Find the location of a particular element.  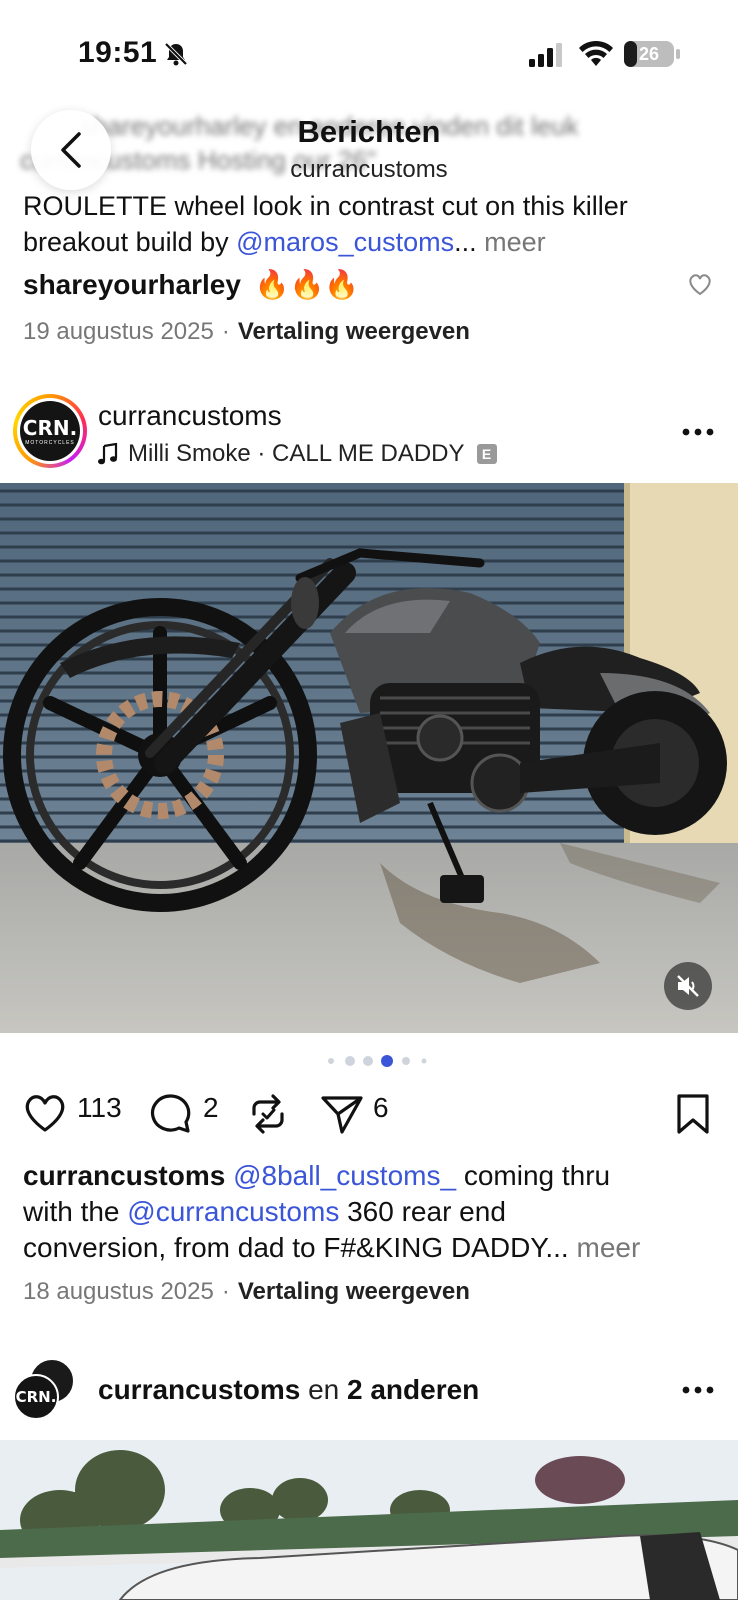

music-title: Milli Smoke · CALL ME DADDY is located at coordinates (296, 453).